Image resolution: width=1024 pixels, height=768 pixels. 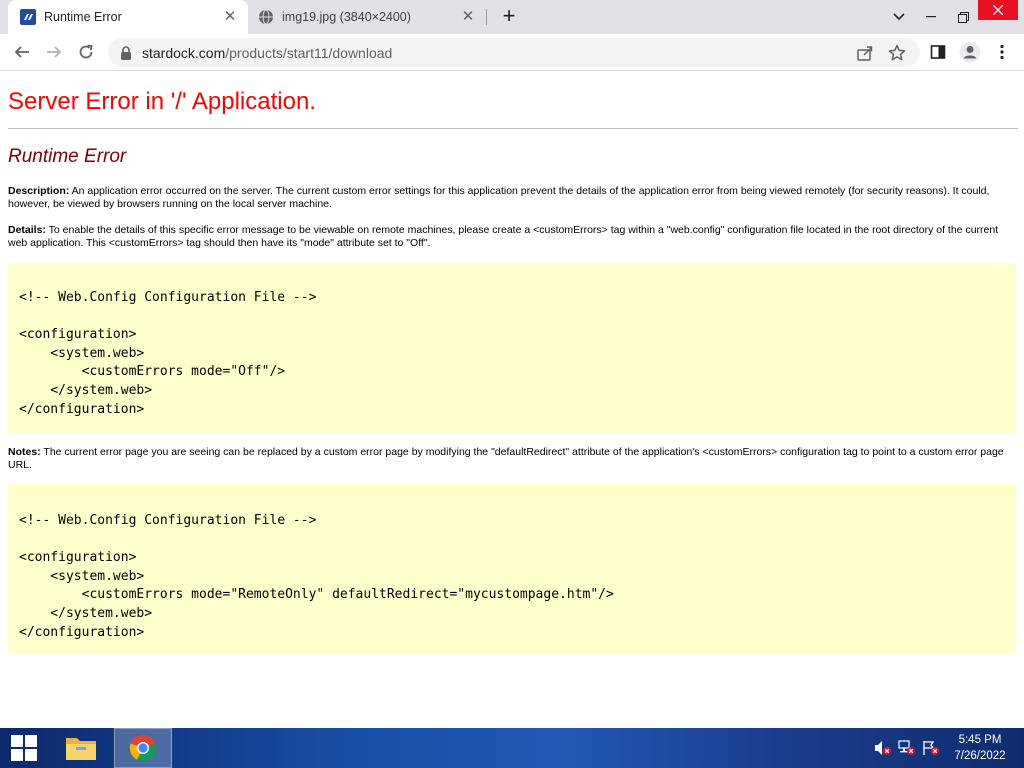 I want to click on clock-date: 7/26/2022, so click(x=980, y=756).